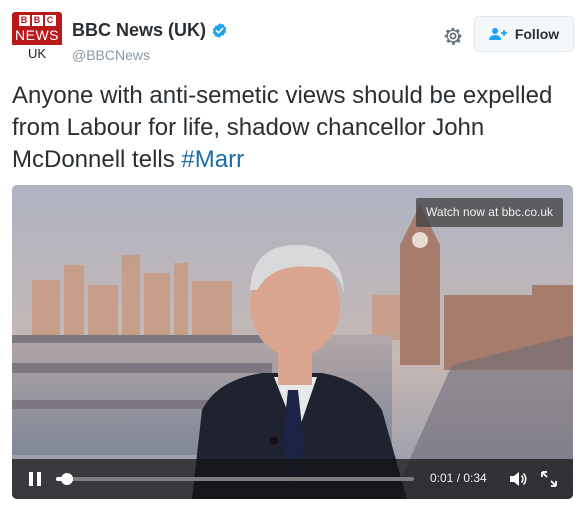 This screenshot has width=588, height=508. What do you see at coordinates (139, 30) in the screenshot?
I see `display-name-text: BBC News (UK)` at bounding box center [139, 30].